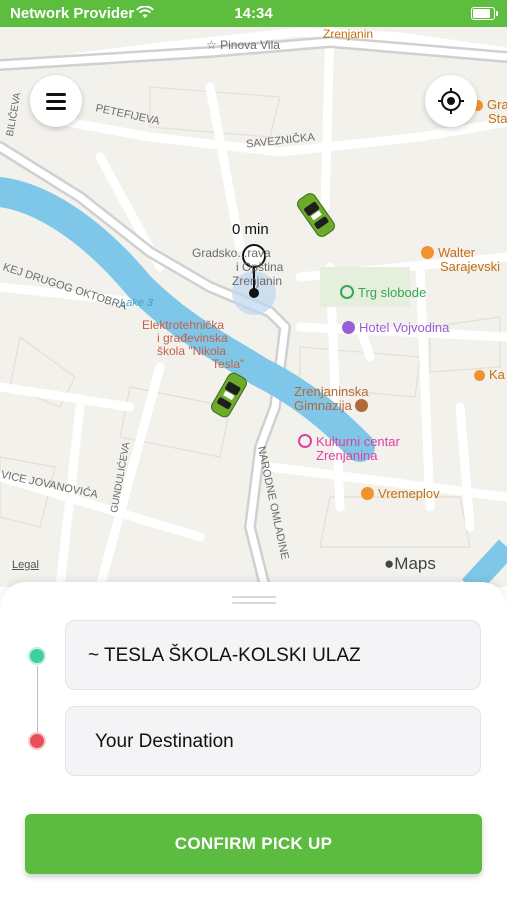 This screenshot has width=507, height=900. Describe the element at coordinates (37, 741) in the screenshot. I see `destination-dot-icon` at that location.